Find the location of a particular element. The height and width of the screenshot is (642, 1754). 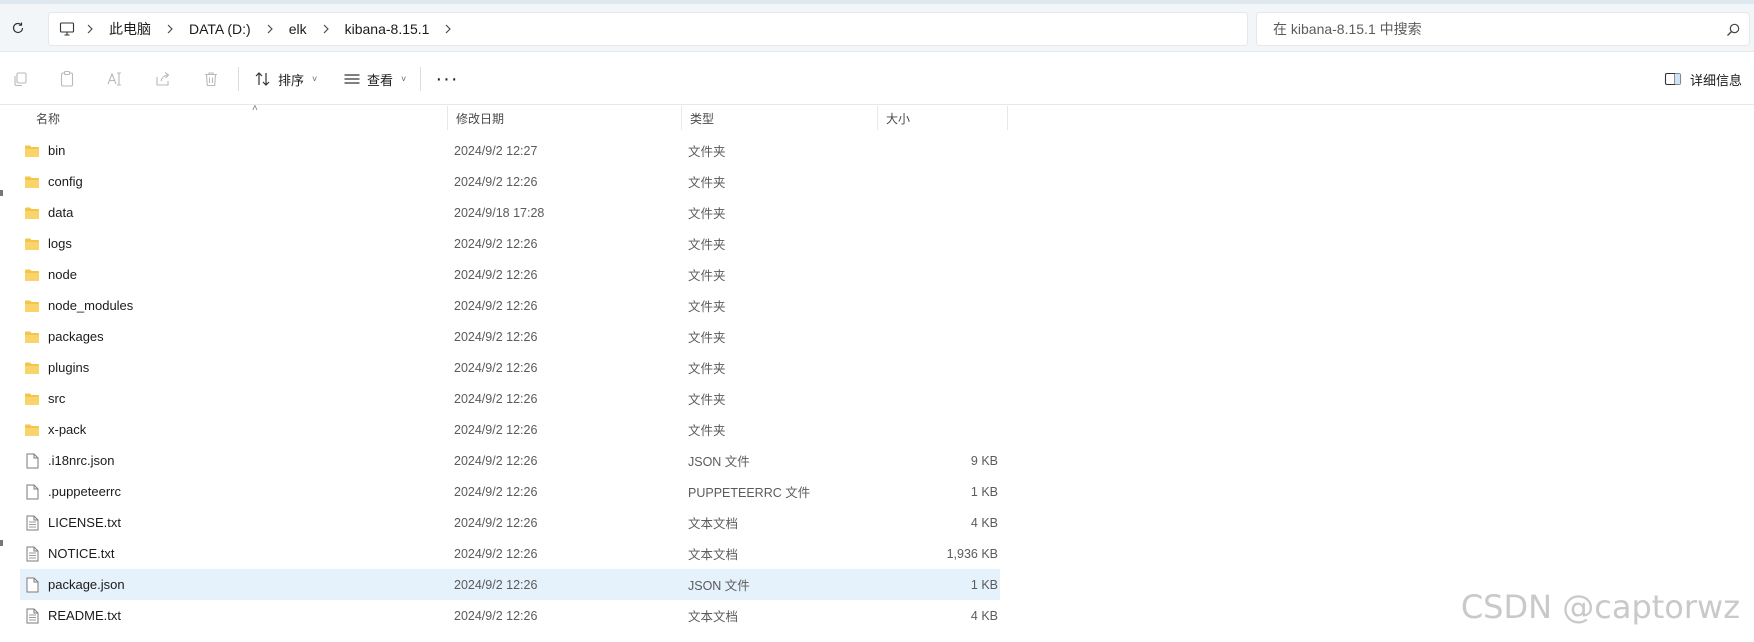

file-row: packages 2024/9/2 12:26 文件夹 is located at coordinates (510, 336).